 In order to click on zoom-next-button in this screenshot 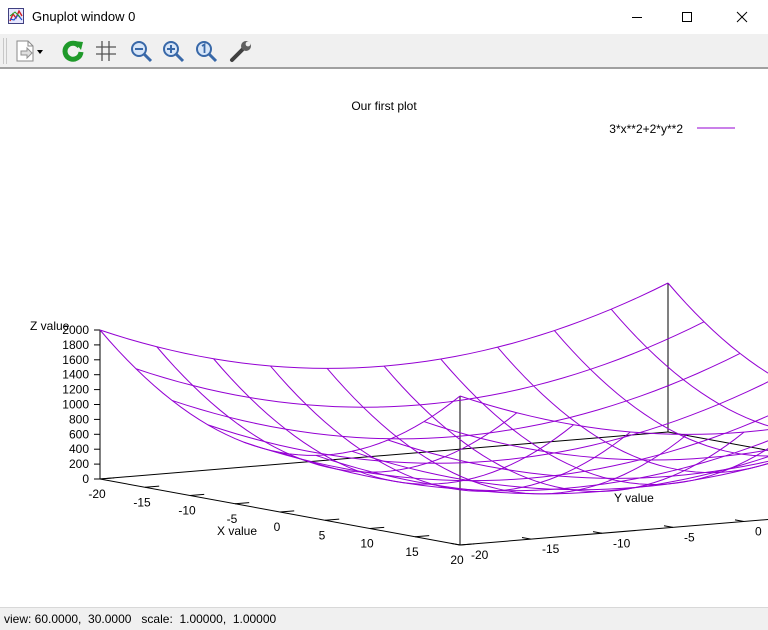, I will do `click(173, 51)`.